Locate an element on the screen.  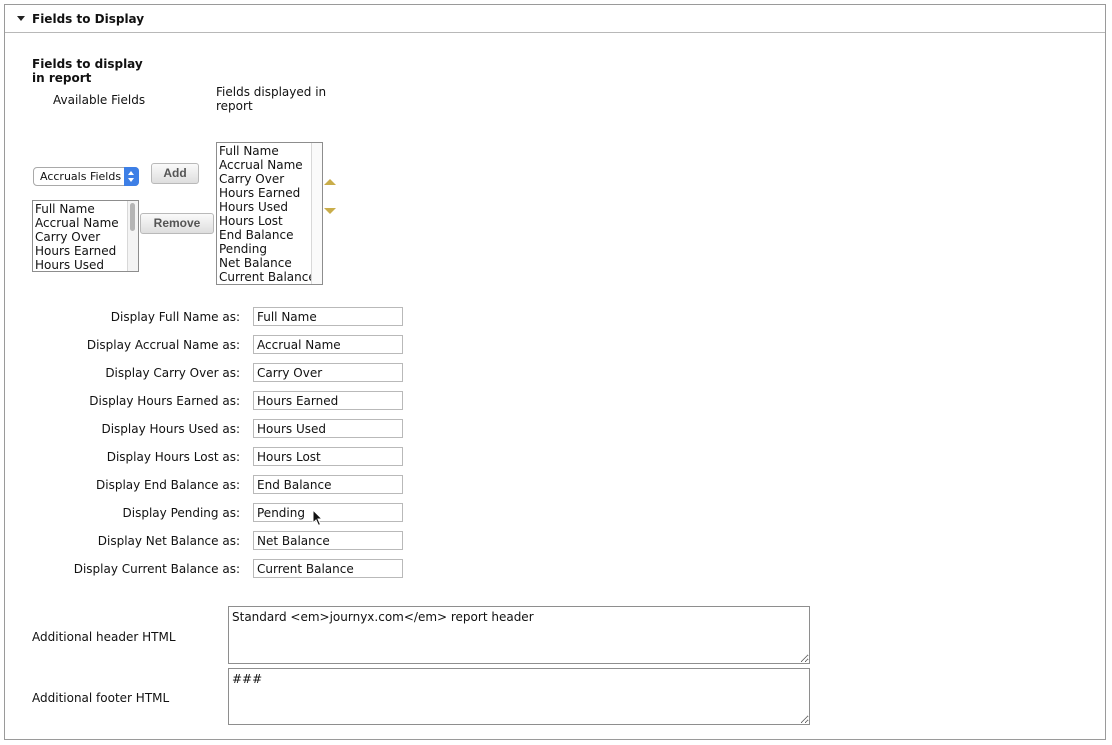
arrow-up-icon is located at coordinates (330, 182).